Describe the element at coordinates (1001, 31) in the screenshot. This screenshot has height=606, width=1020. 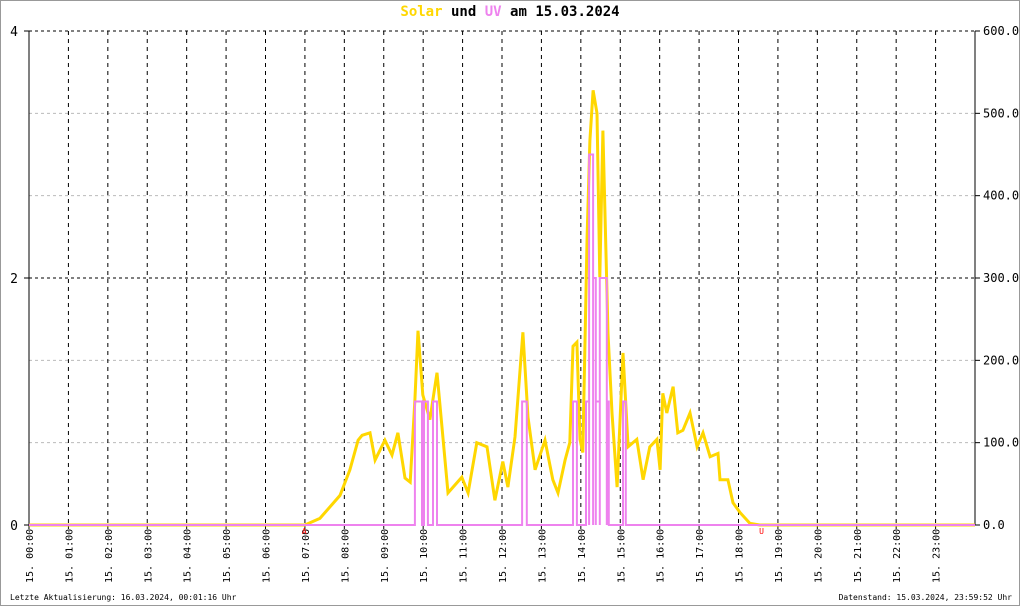
I see `right-tick-label: 600.0` at that location.